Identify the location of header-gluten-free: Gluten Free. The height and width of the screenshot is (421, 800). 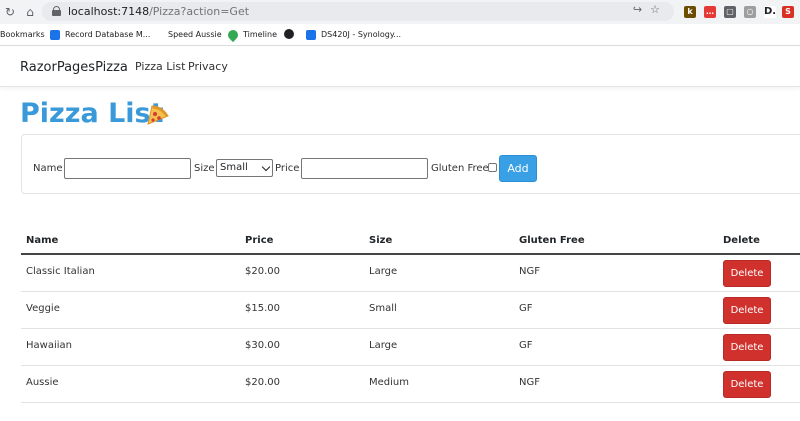
(552, 240).